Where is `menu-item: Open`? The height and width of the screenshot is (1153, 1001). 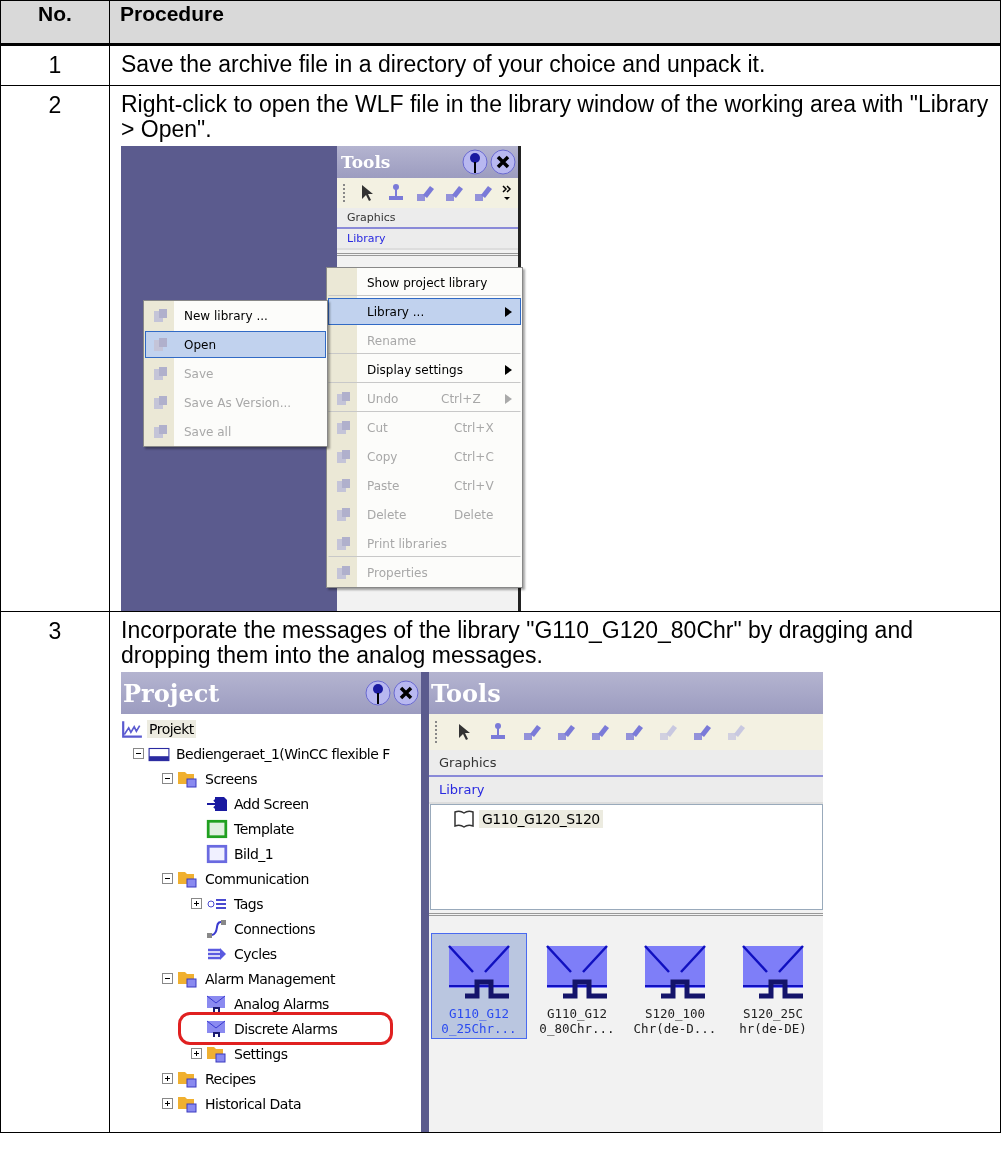
menu-item: Open is located at coordinates (235, 344).